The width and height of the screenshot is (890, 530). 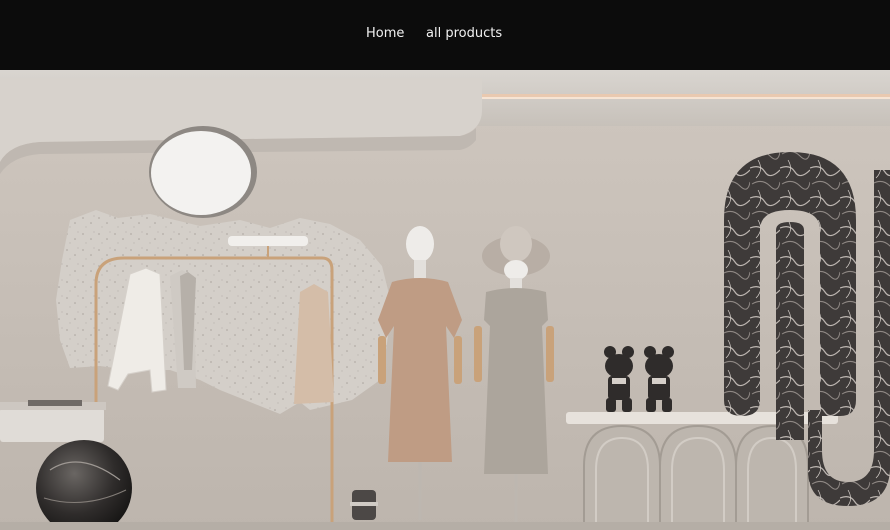 I want to click on nav-link-home: Home, so click(x=385, y=34).